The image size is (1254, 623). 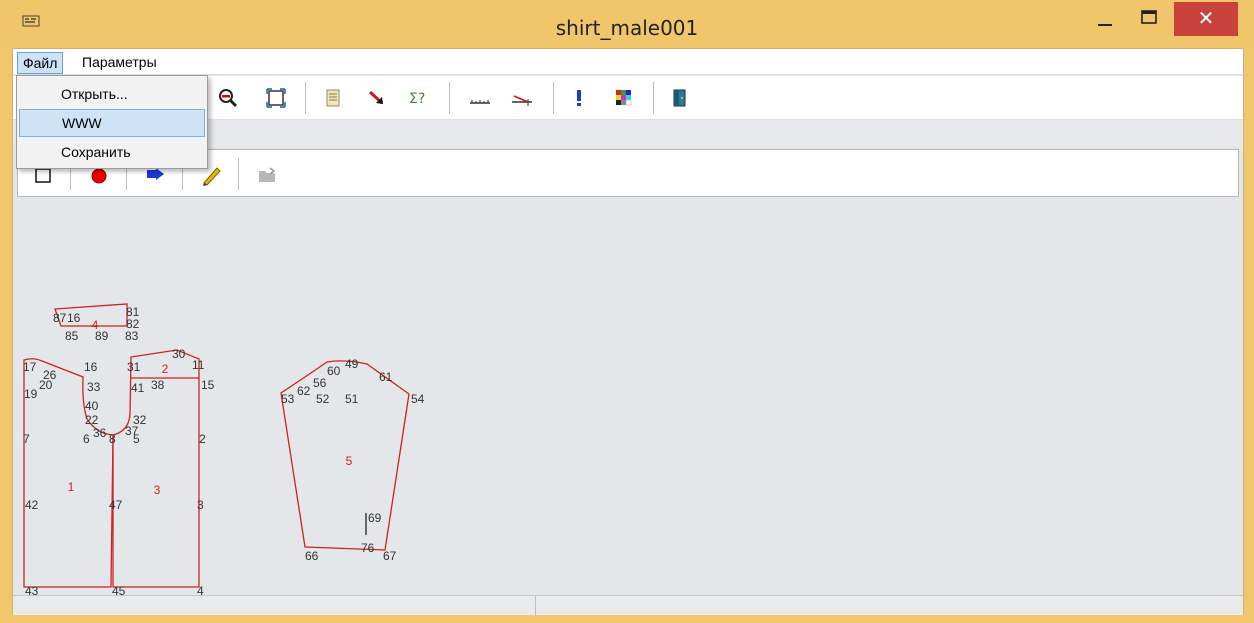 What do you see at coordinates (46, 385) in the screenshot?
I see `point-label: 20` at bounding box center [46, 385].